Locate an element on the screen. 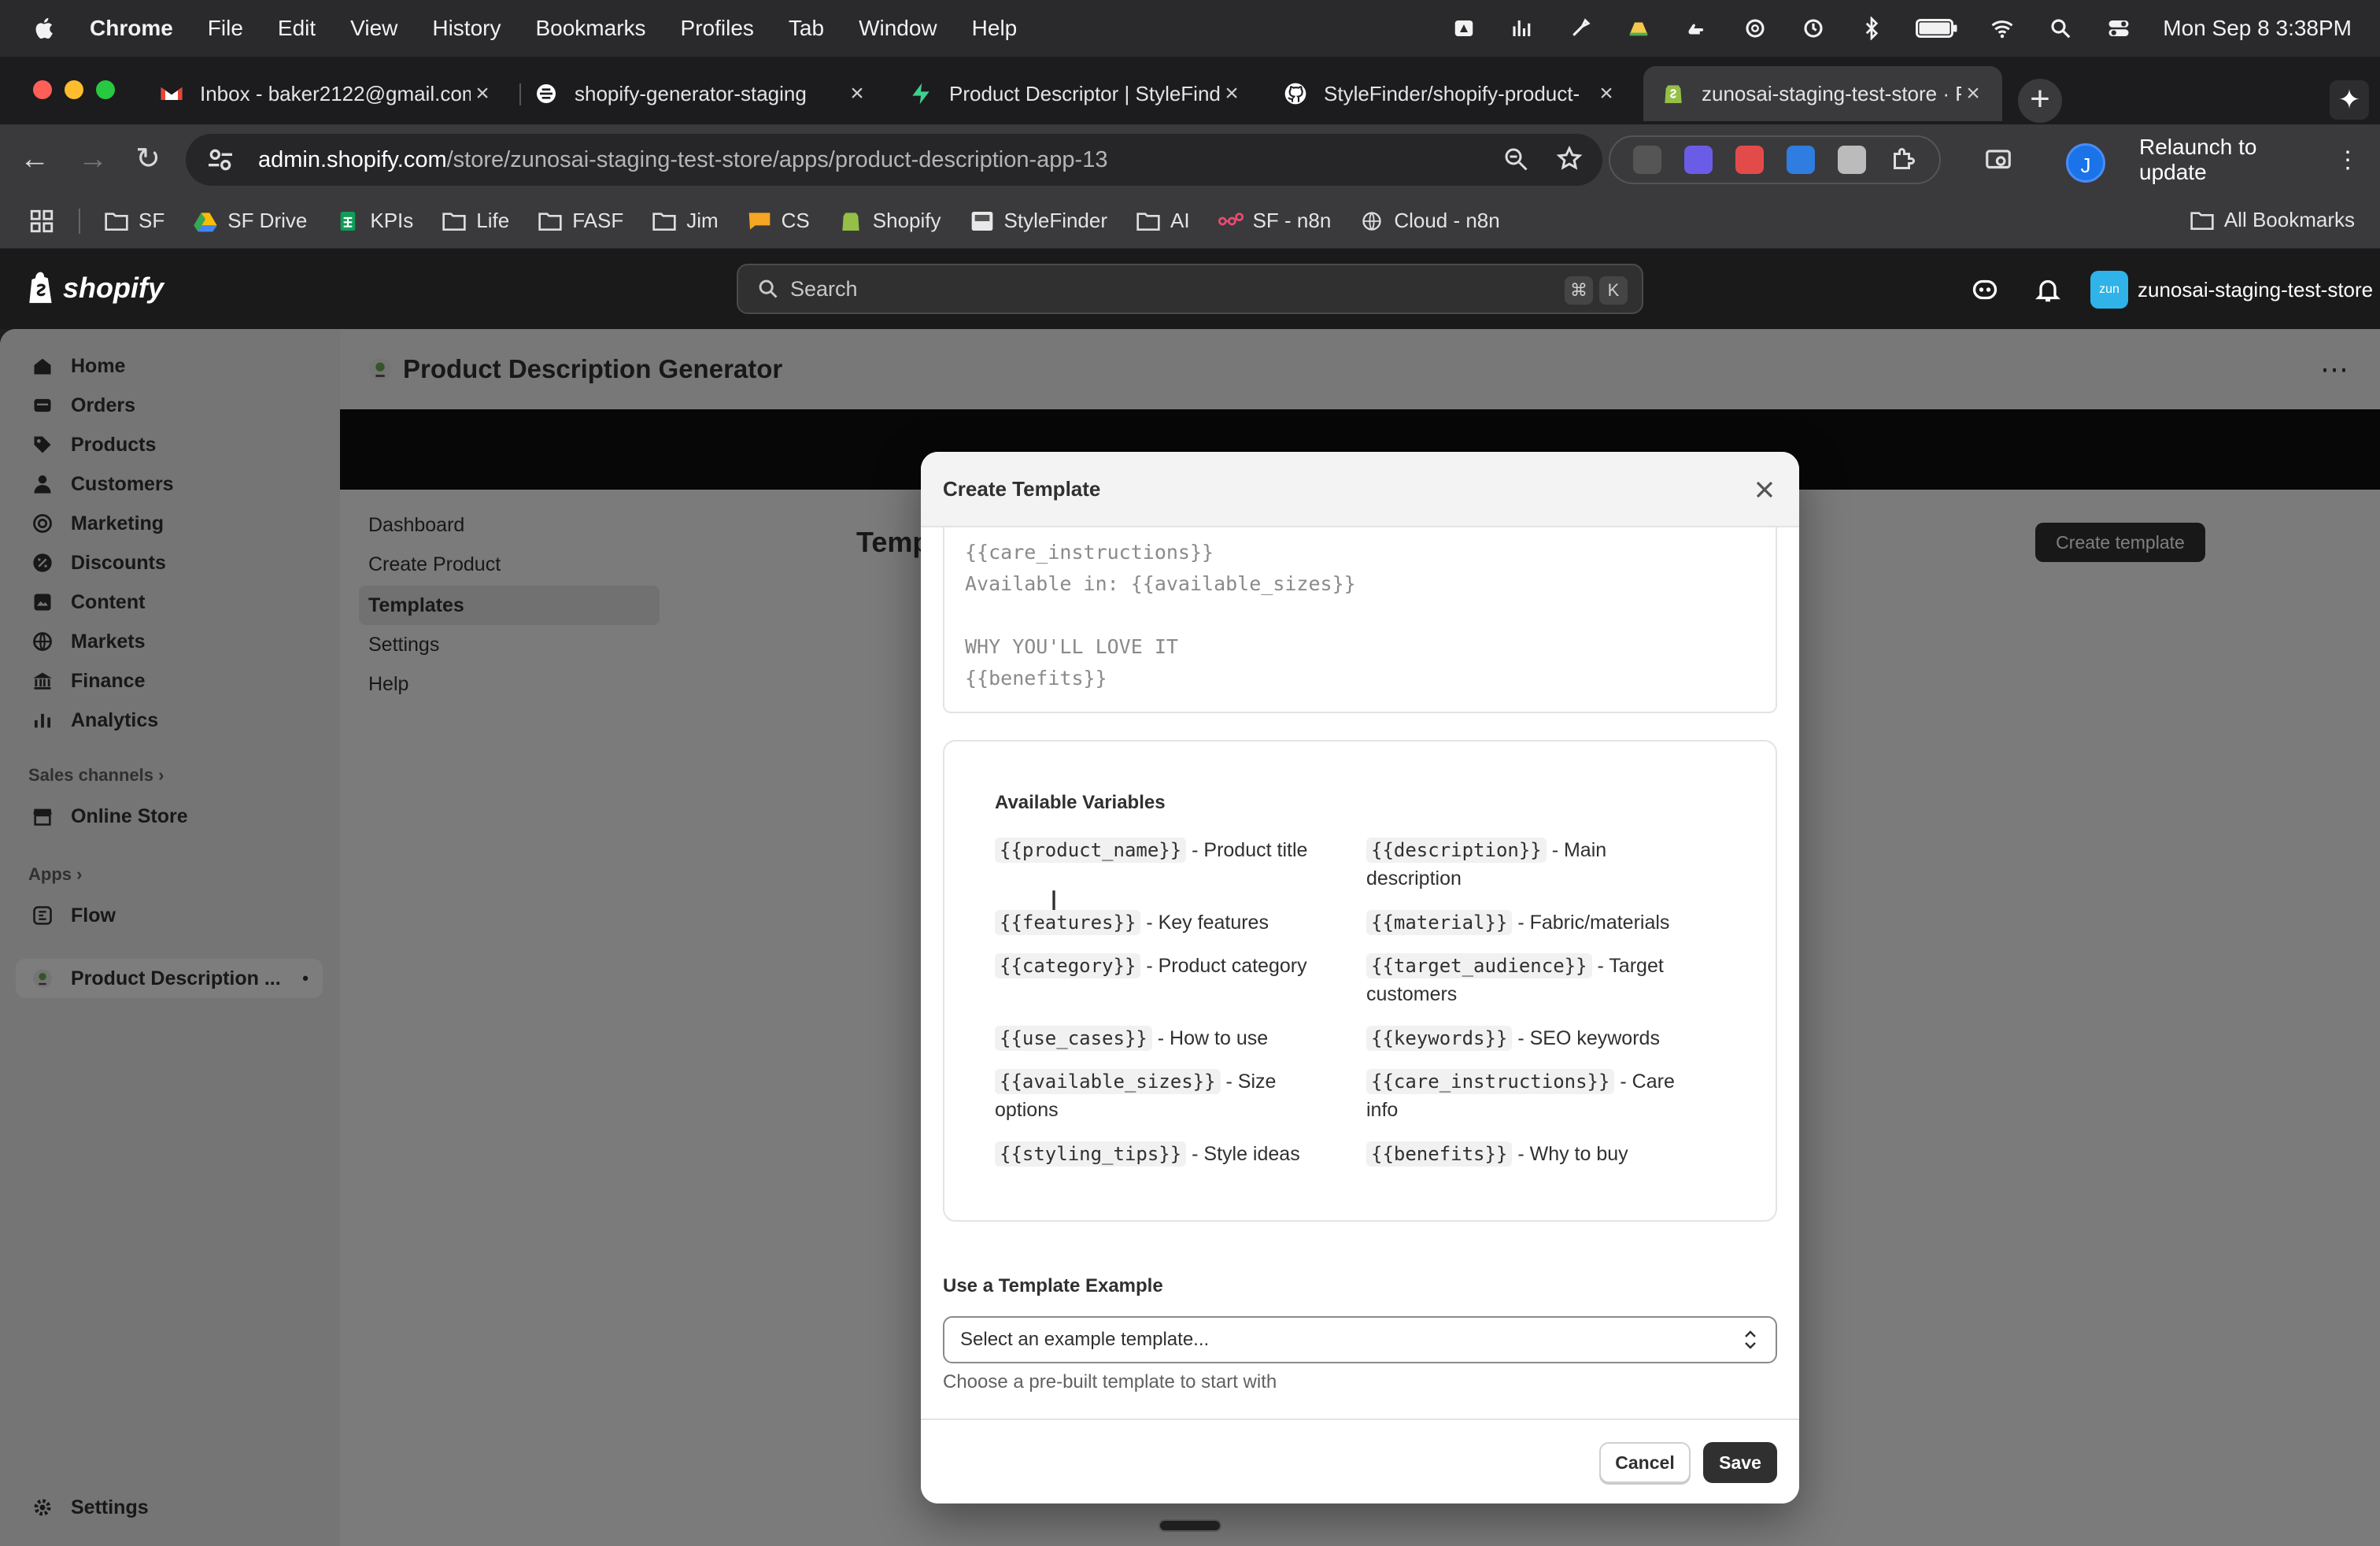 The height and width of the screenshot is (1546, 2380). menu-chrome: Chrome is located at coordinates (131, 28).